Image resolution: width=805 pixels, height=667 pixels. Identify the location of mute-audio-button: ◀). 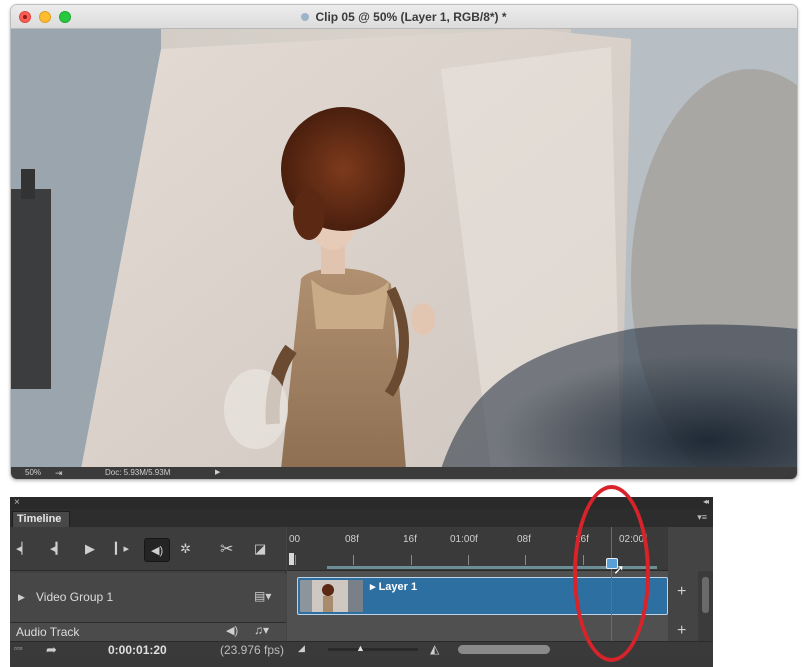
(157, 550).